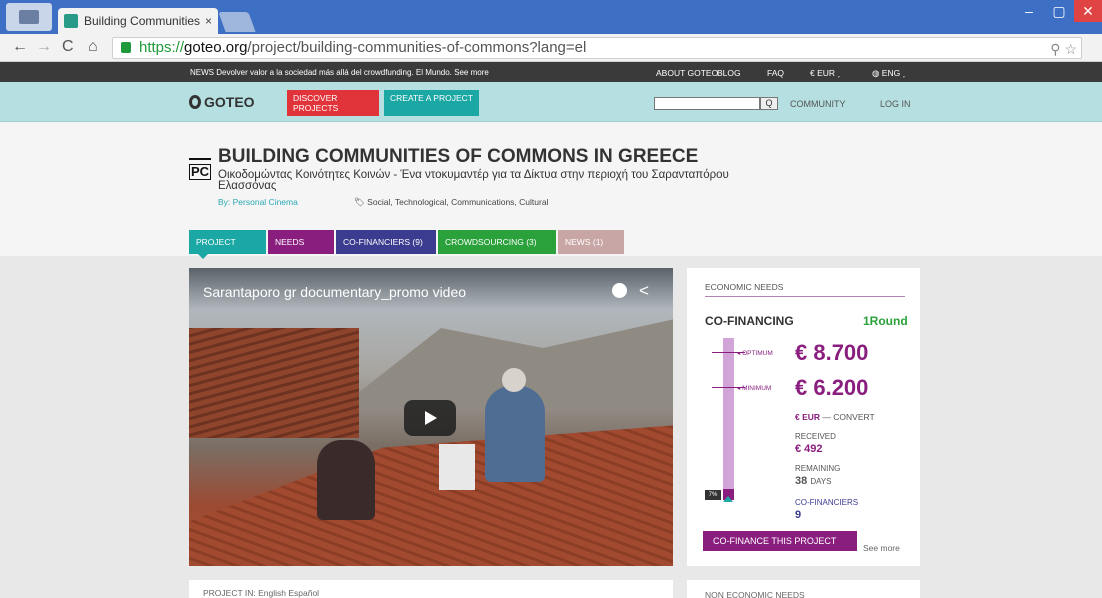 This screenshot has height=598, width=1102. Describe the element at coordinates (203, 256) in the screenshot. I see `active-tab-indicator` at that location.